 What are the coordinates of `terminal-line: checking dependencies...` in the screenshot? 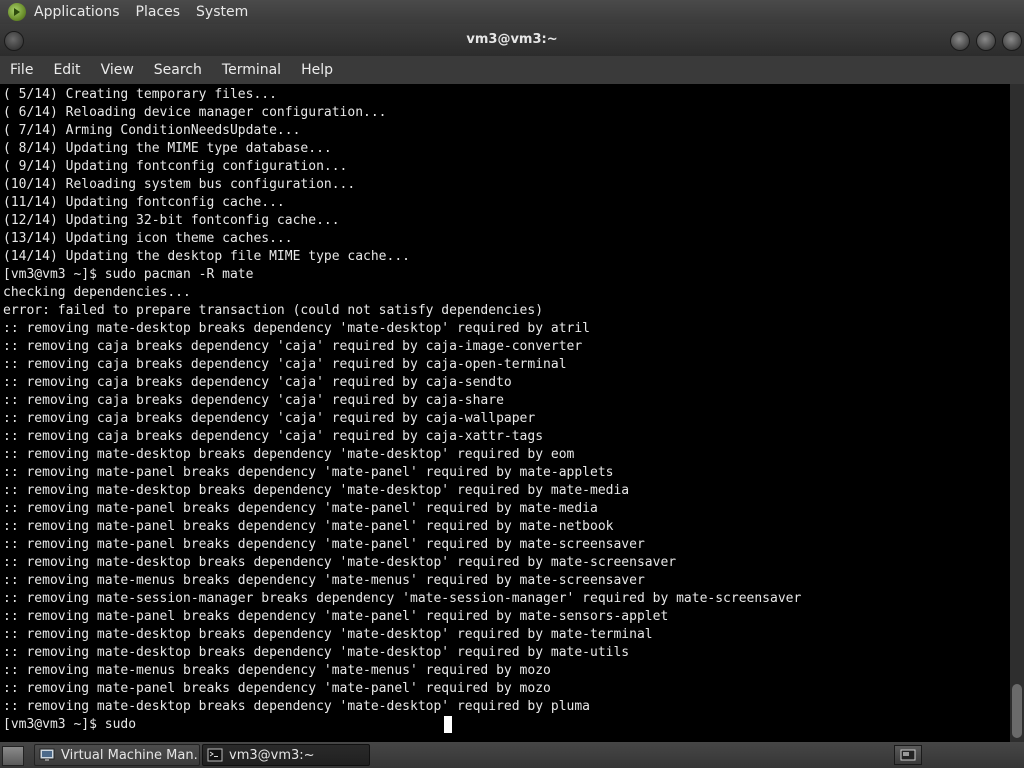 It's located at (97, 292).